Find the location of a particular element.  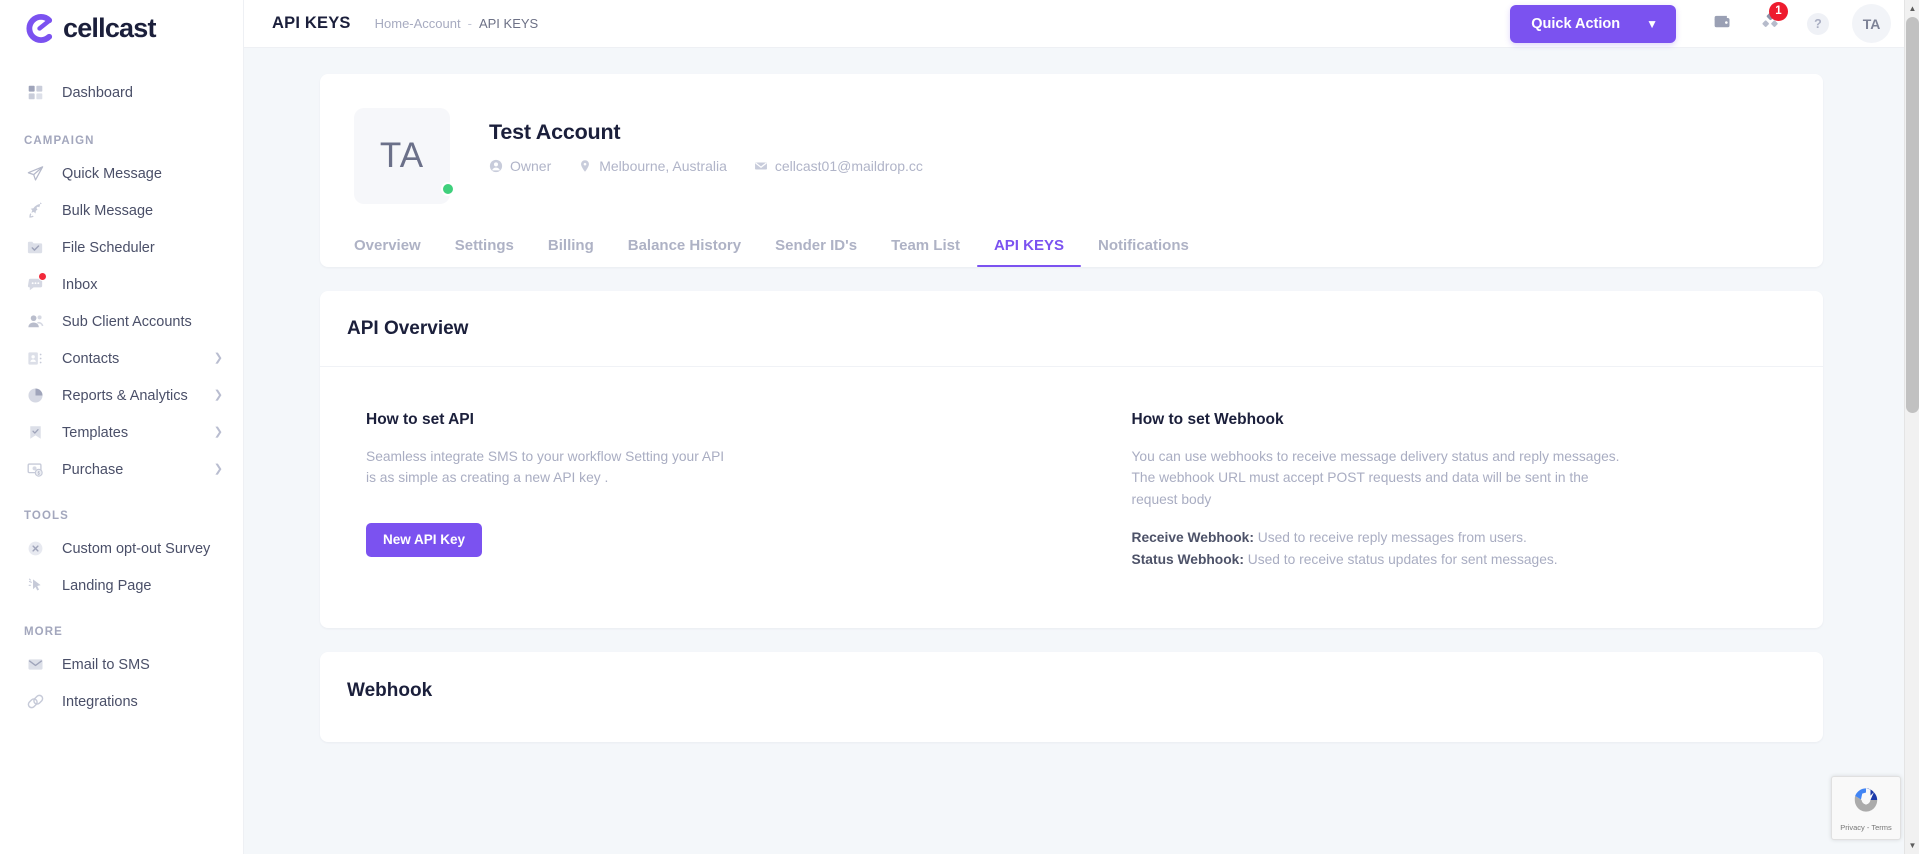

sidebar-item-integrations: Integrations is located at coordinates (121, 701).